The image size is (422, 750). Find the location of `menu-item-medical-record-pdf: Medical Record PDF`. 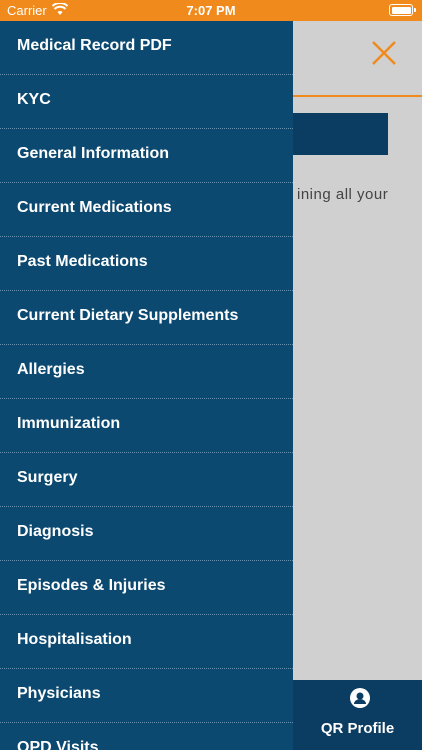

menu-item-medical-record-pdf: Medical Record PDF is located at coordinates (146, 48).